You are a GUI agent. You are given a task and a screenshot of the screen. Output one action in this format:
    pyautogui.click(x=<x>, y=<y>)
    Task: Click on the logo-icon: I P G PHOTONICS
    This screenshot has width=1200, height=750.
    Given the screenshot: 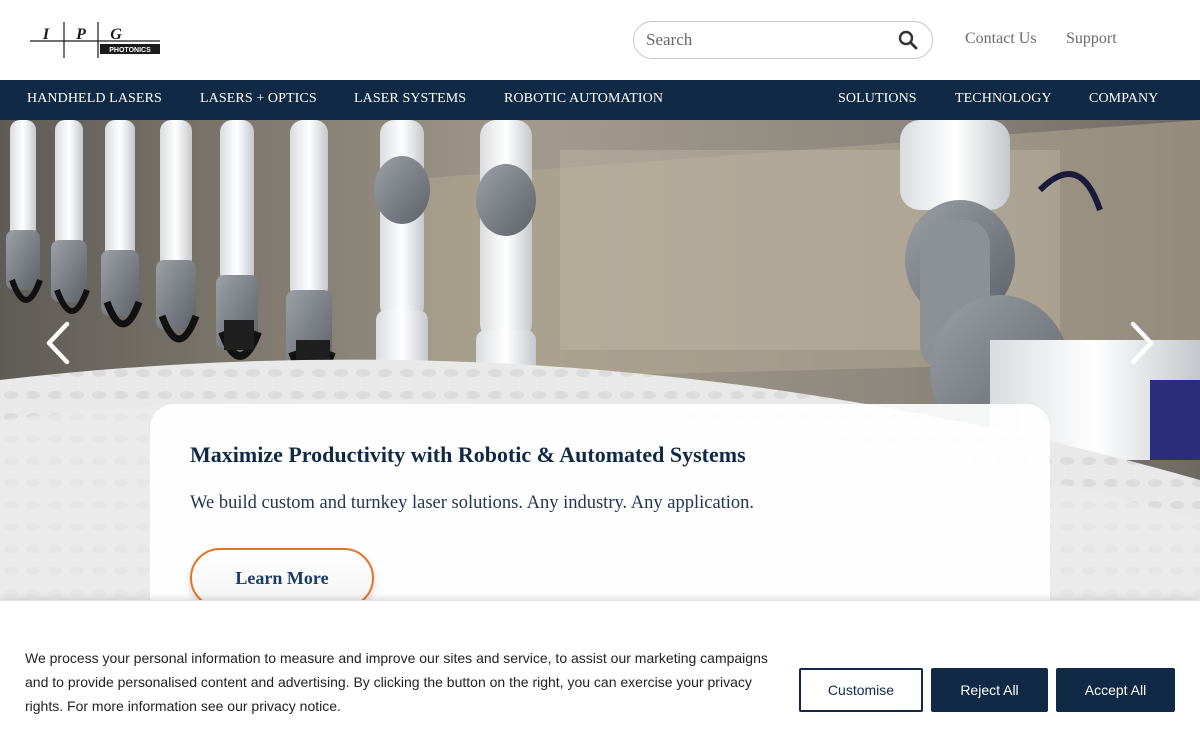 What is the action you would take?
    pyautogui.click(x=95, y=40)
    